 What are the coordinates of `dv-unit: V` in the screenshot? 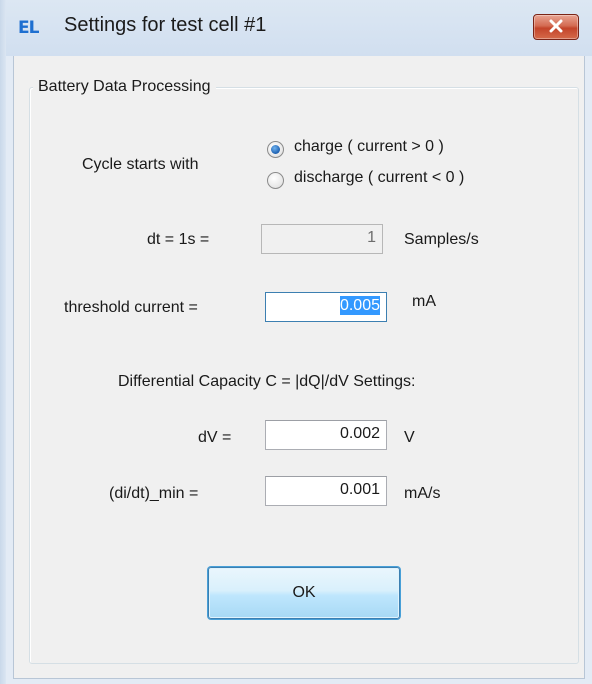 It's located at (409, 437).